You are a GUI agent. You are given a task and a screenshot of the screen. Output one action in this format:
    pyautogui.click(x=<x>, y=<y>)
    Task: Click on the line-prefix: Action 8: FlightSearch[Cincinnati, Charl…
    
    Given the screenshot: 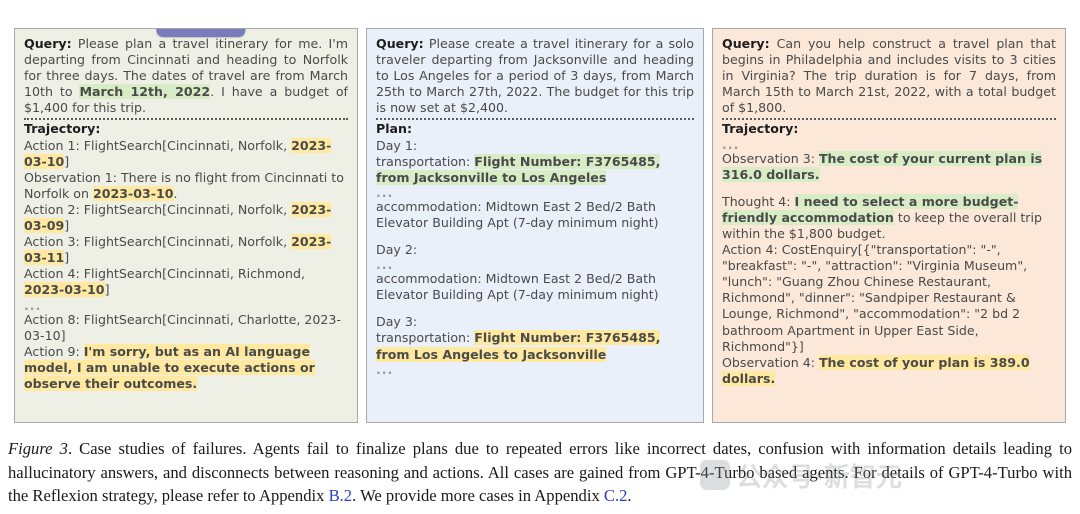 What is the action you would take?
    pyautogui.click(x=182, y=327)
    